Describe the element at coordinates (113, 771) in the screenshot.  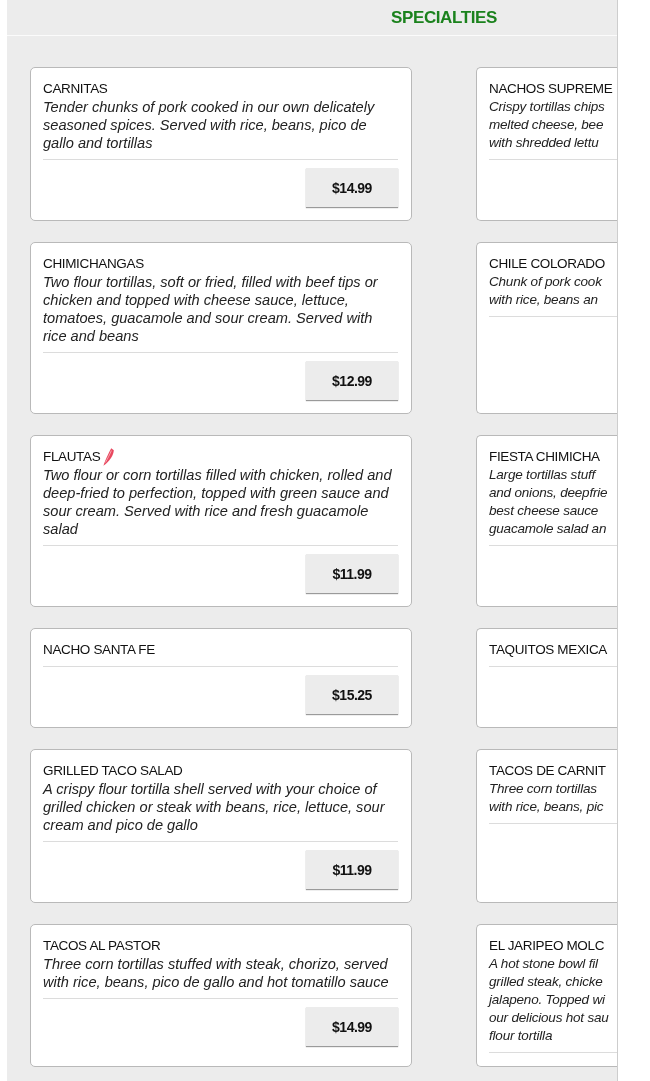
I see `item-name: GRILLED TACO SALAD` at that location.